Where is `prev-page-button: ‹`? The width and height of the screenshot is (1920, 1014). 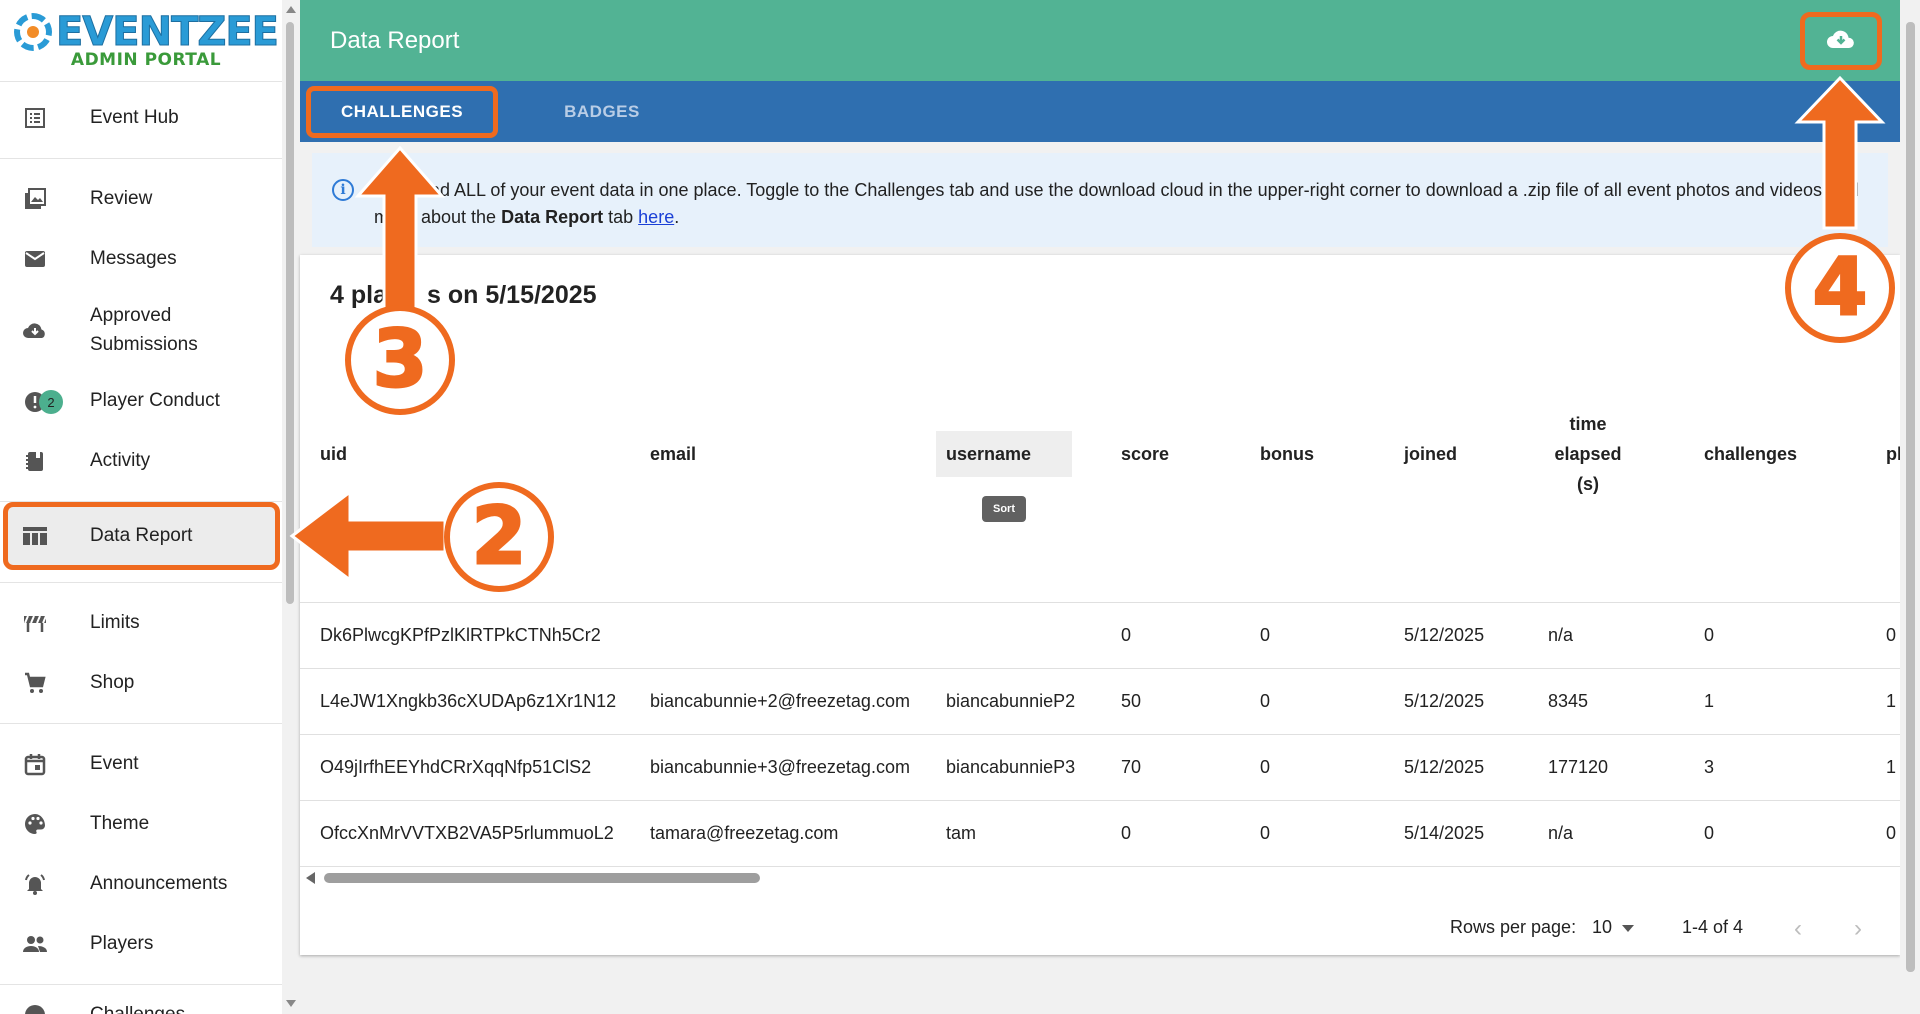
prev-page-button: ‹ is located at coordinates (1798, 929).